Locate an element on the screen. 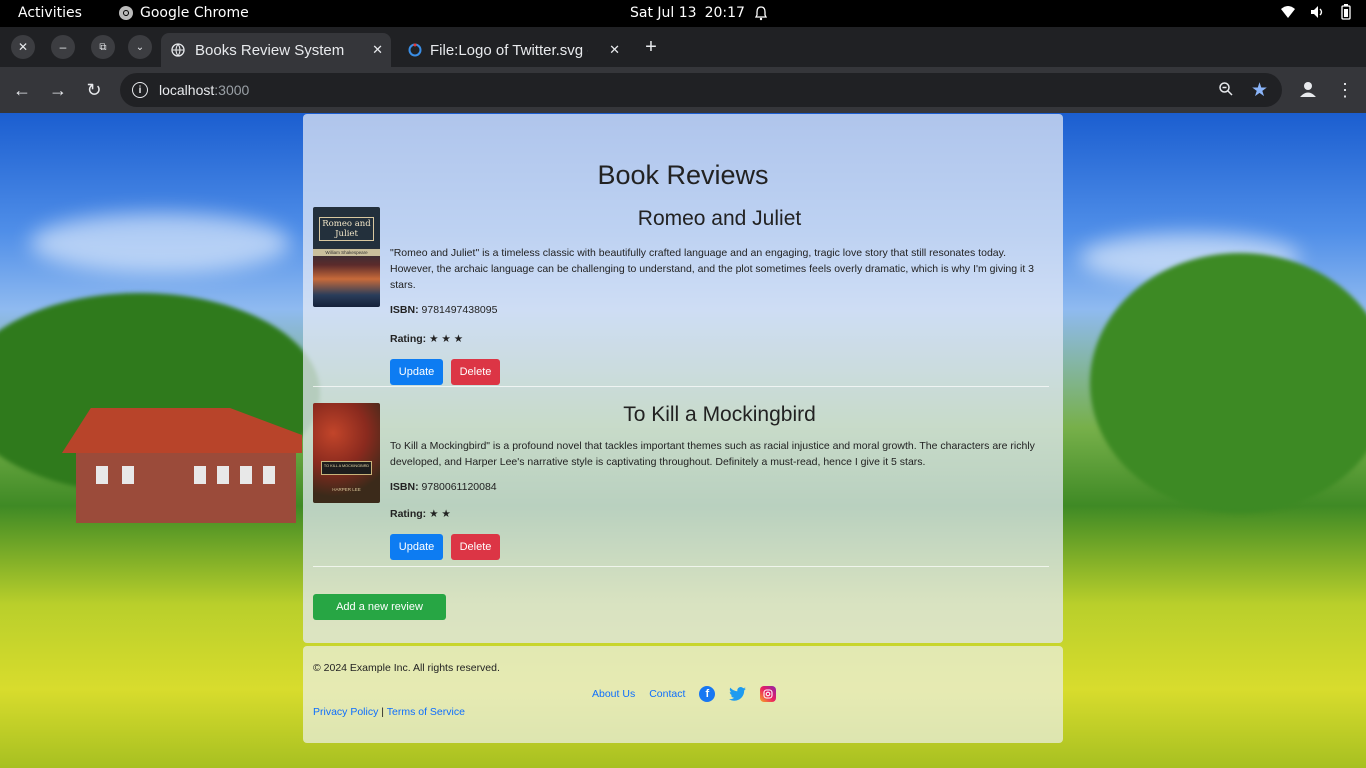 This screenshot has height=768, width=1366. minimize-icon: – is located at coordinates (63, 47).